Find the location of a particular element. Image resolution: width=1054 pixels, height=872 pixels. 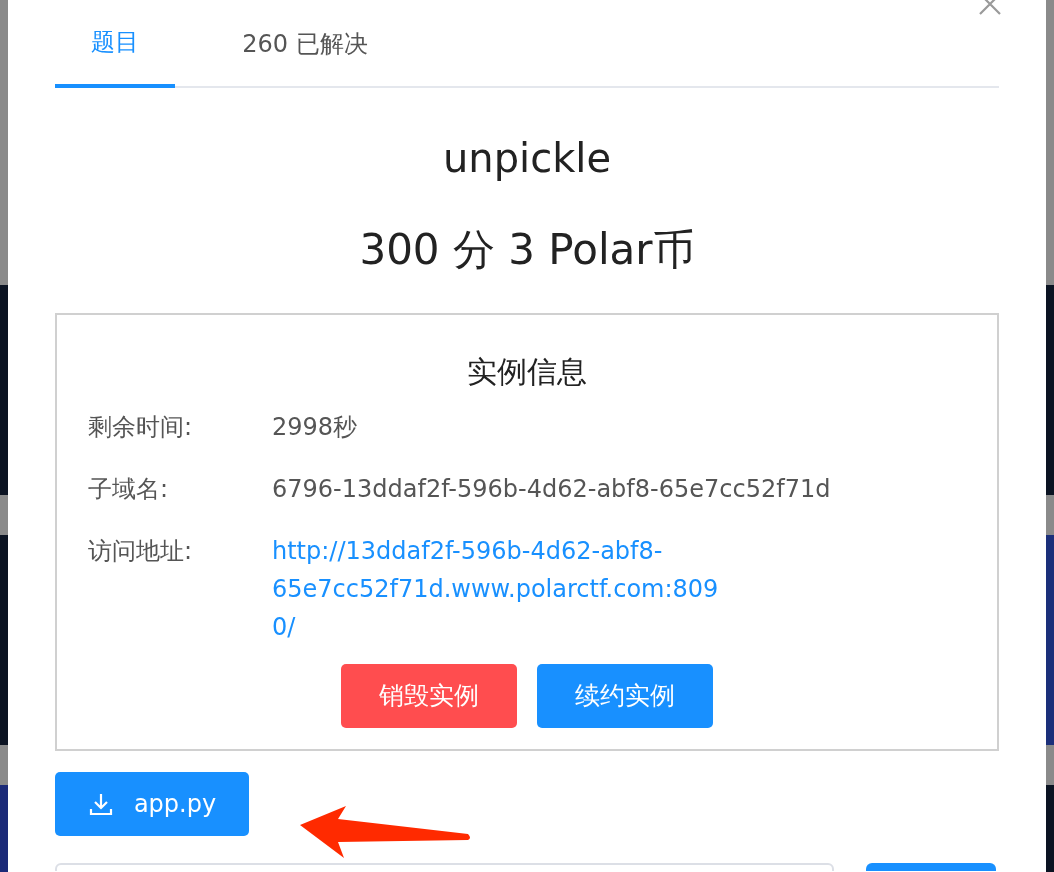

field-label: 子域名: is located at coordinates (129, 489).